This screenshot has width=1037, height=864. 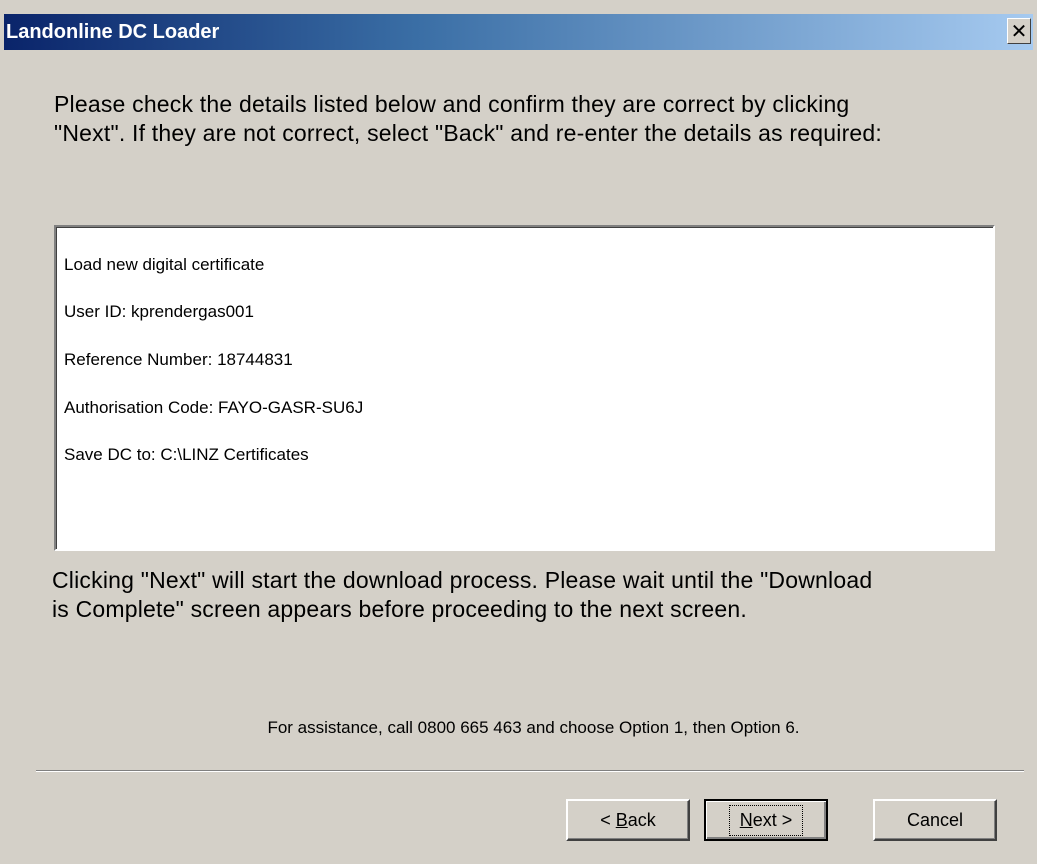 I want to click on detail-user-id: User ID: kprendergas001, so click(x=159, y=311).